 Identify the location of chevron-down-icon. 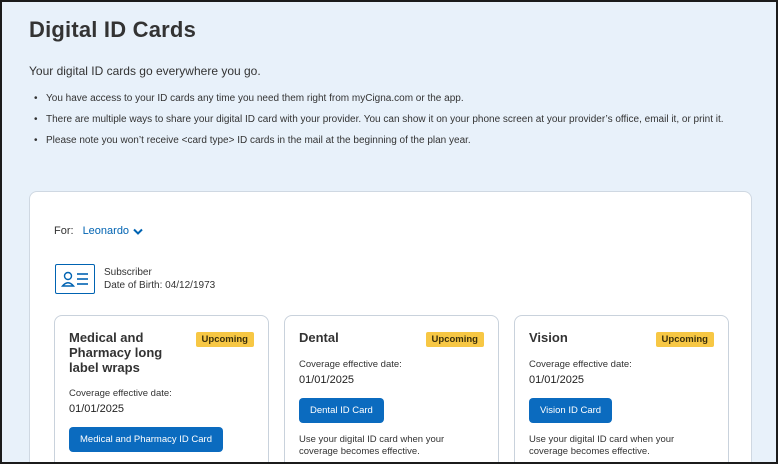
(138, 231).